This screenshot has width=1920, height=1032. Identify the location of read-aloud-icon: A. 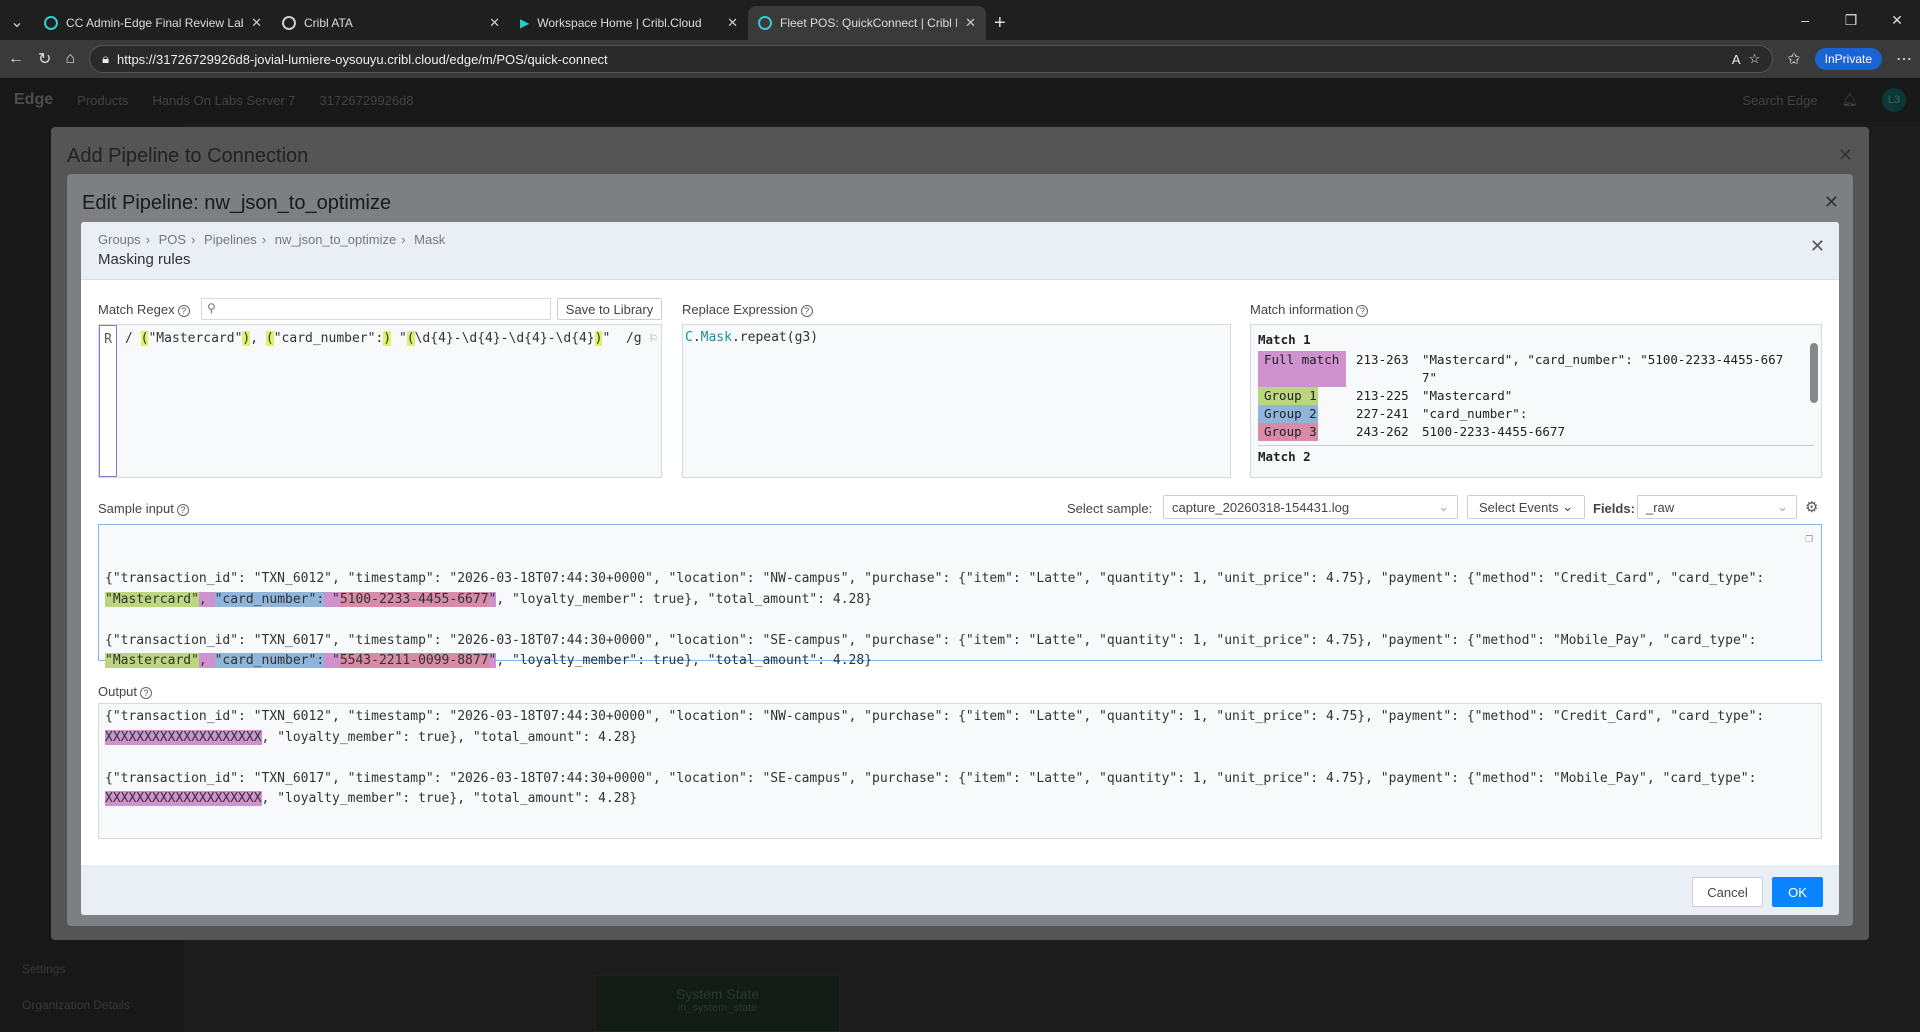
(1736, 59).